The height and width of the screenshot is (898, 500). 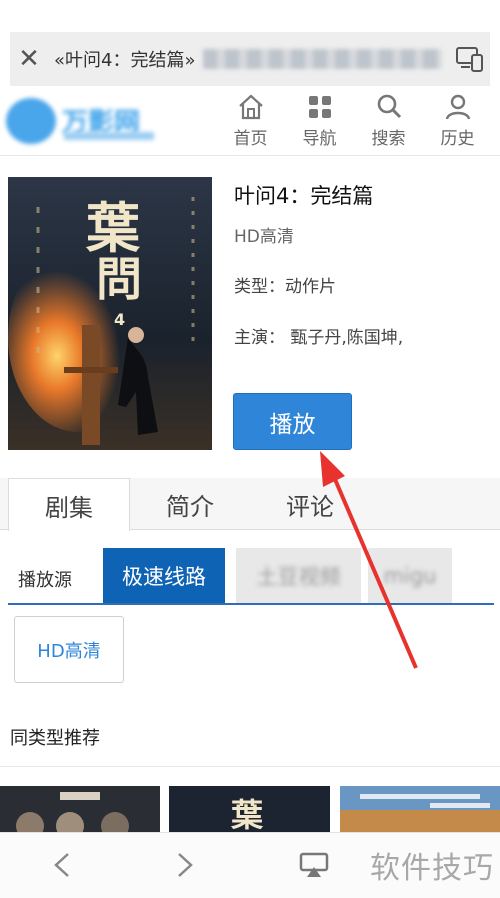 What do you see at coordinates (292, 421) in the screenshot?
I see `play-button: 播放` at bounding box center [292, 421].